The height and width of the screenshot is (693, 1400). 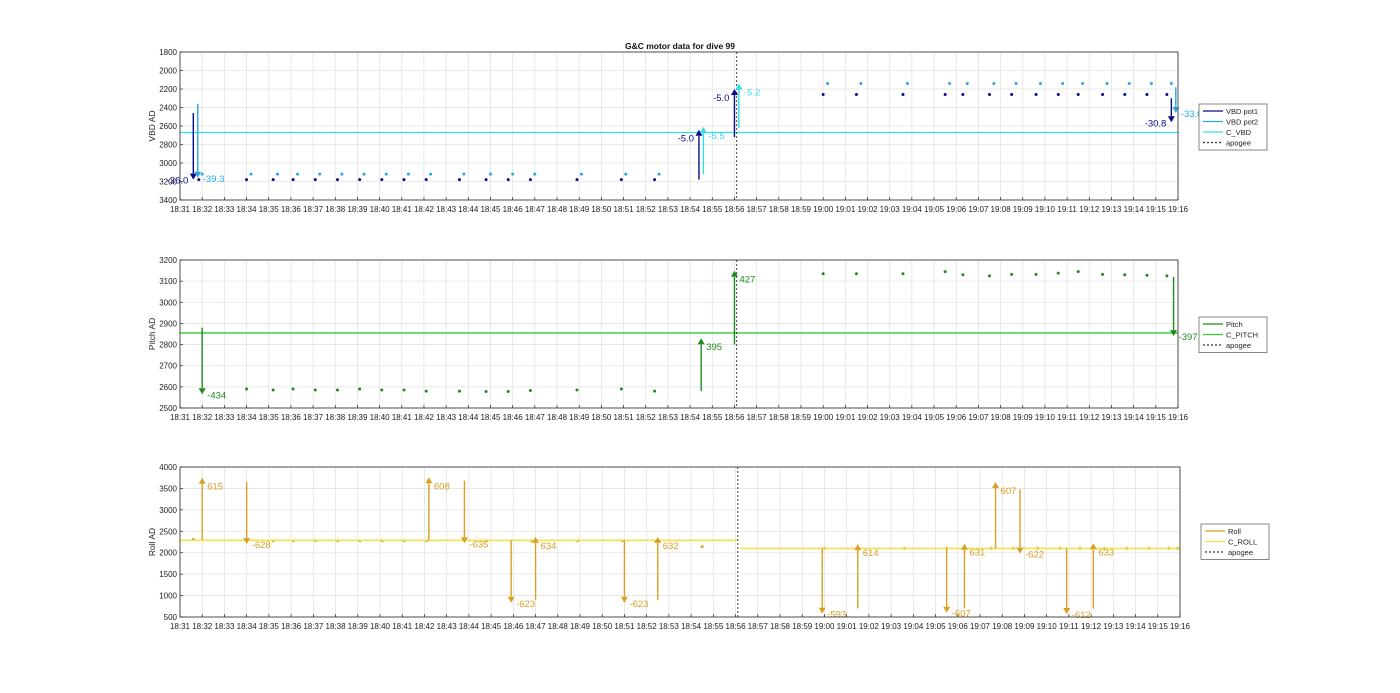 What do you see at coordinates (1178, 209) in the screenshot?
I see `x-tick-label: 19:16` at bounding box center [1178, 209].